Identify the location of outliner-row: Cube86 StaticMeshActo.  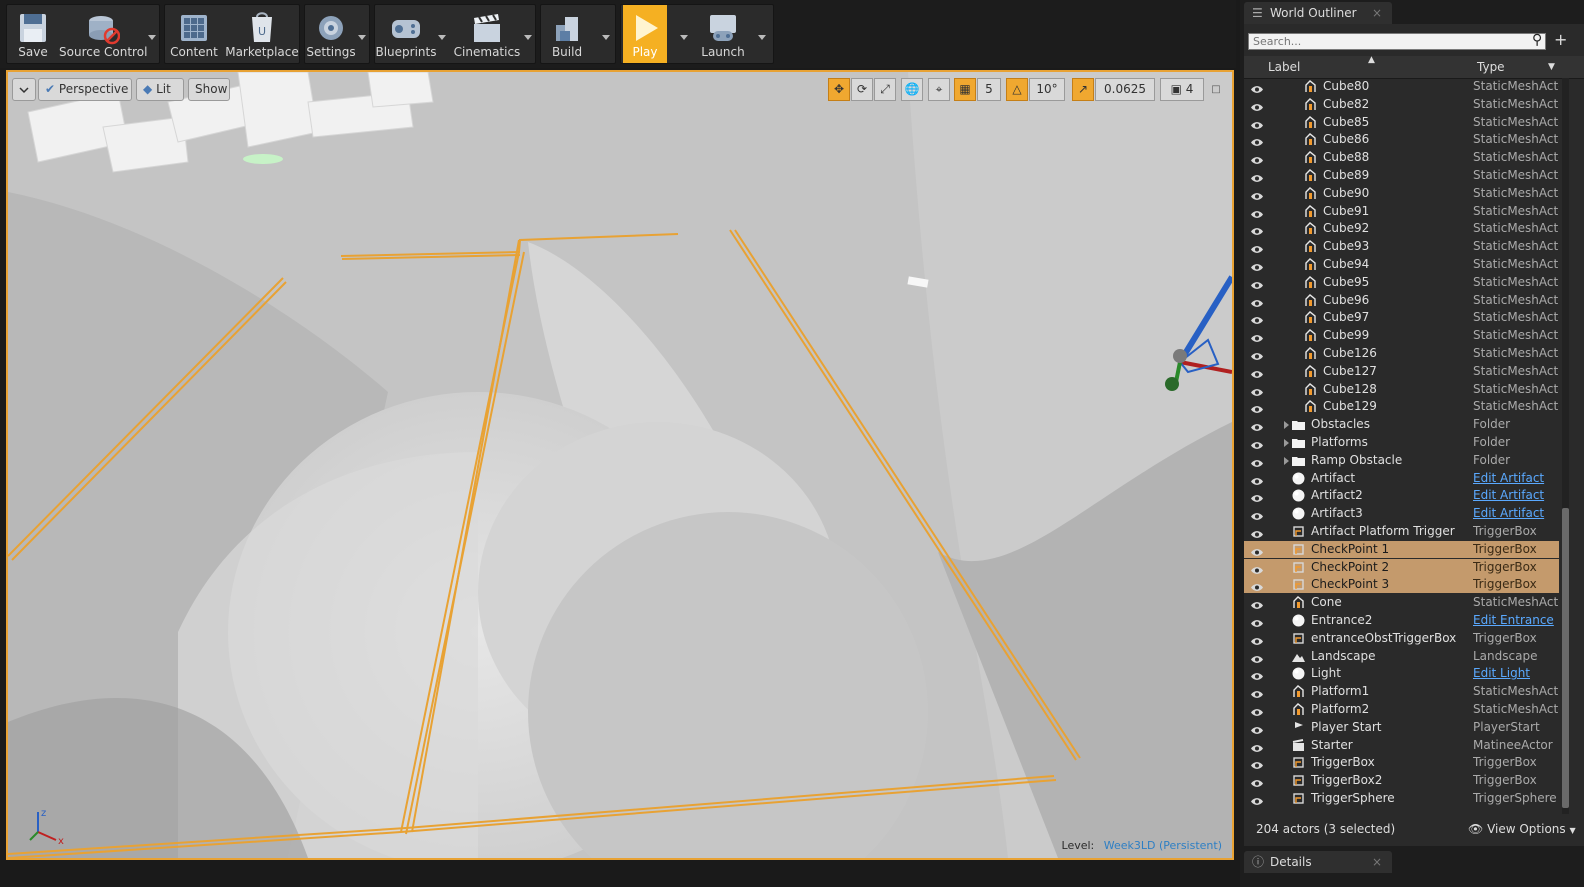
(1401, 139).